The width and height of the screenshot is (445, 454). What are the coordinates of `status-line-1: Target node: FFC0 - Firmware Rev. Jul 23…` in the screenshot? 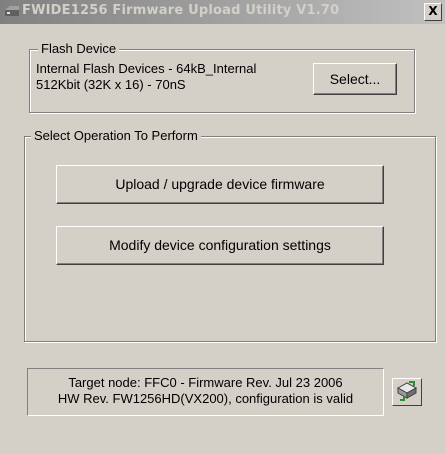 It's located at (205, 382).